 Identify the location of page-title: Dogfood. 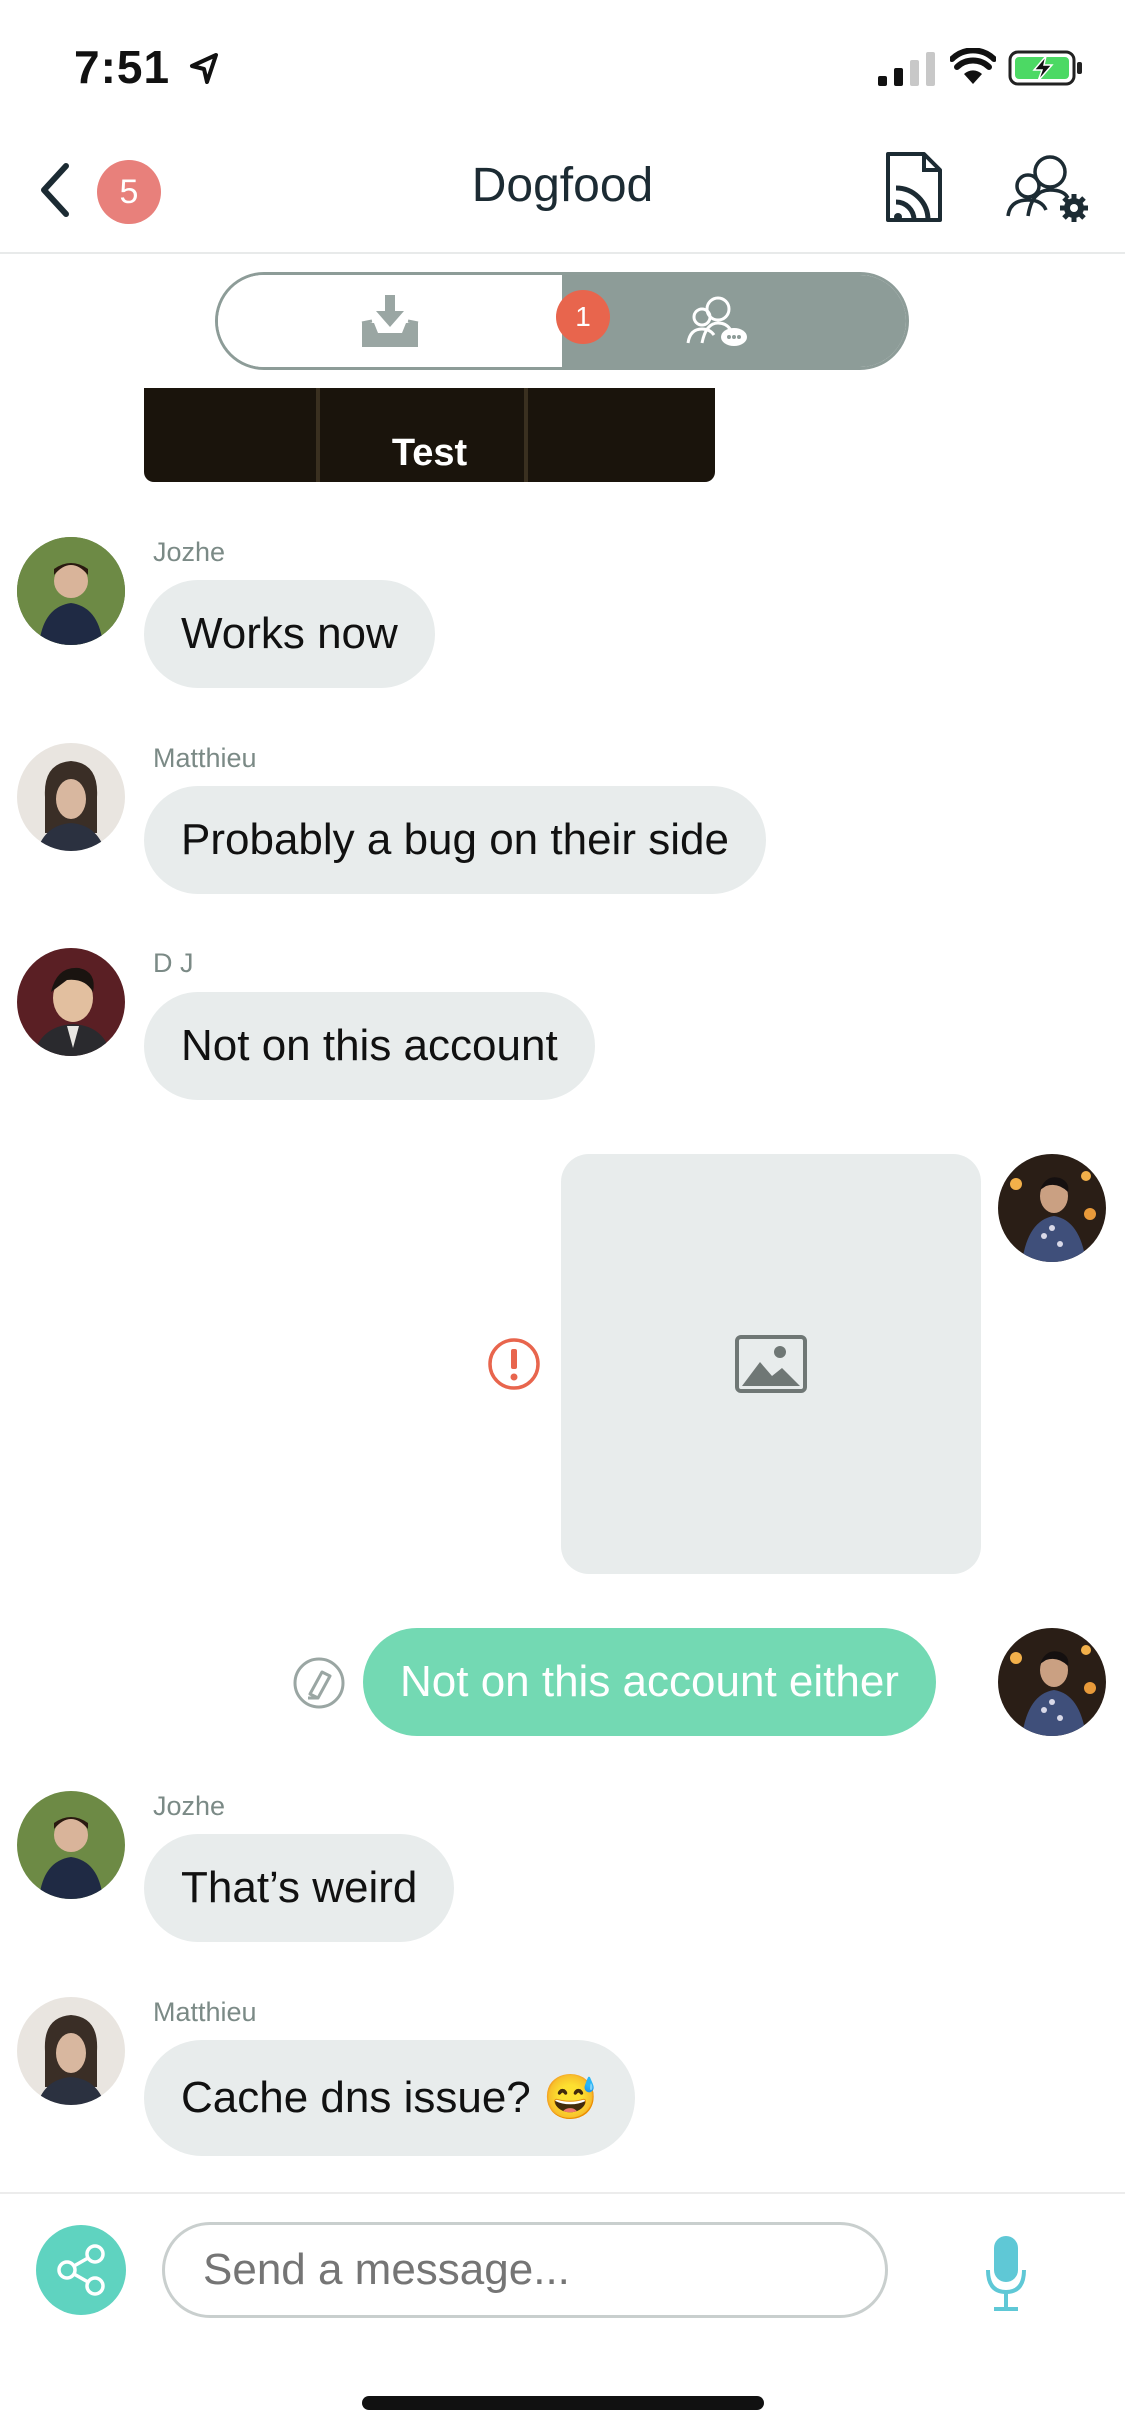
(562, 185).